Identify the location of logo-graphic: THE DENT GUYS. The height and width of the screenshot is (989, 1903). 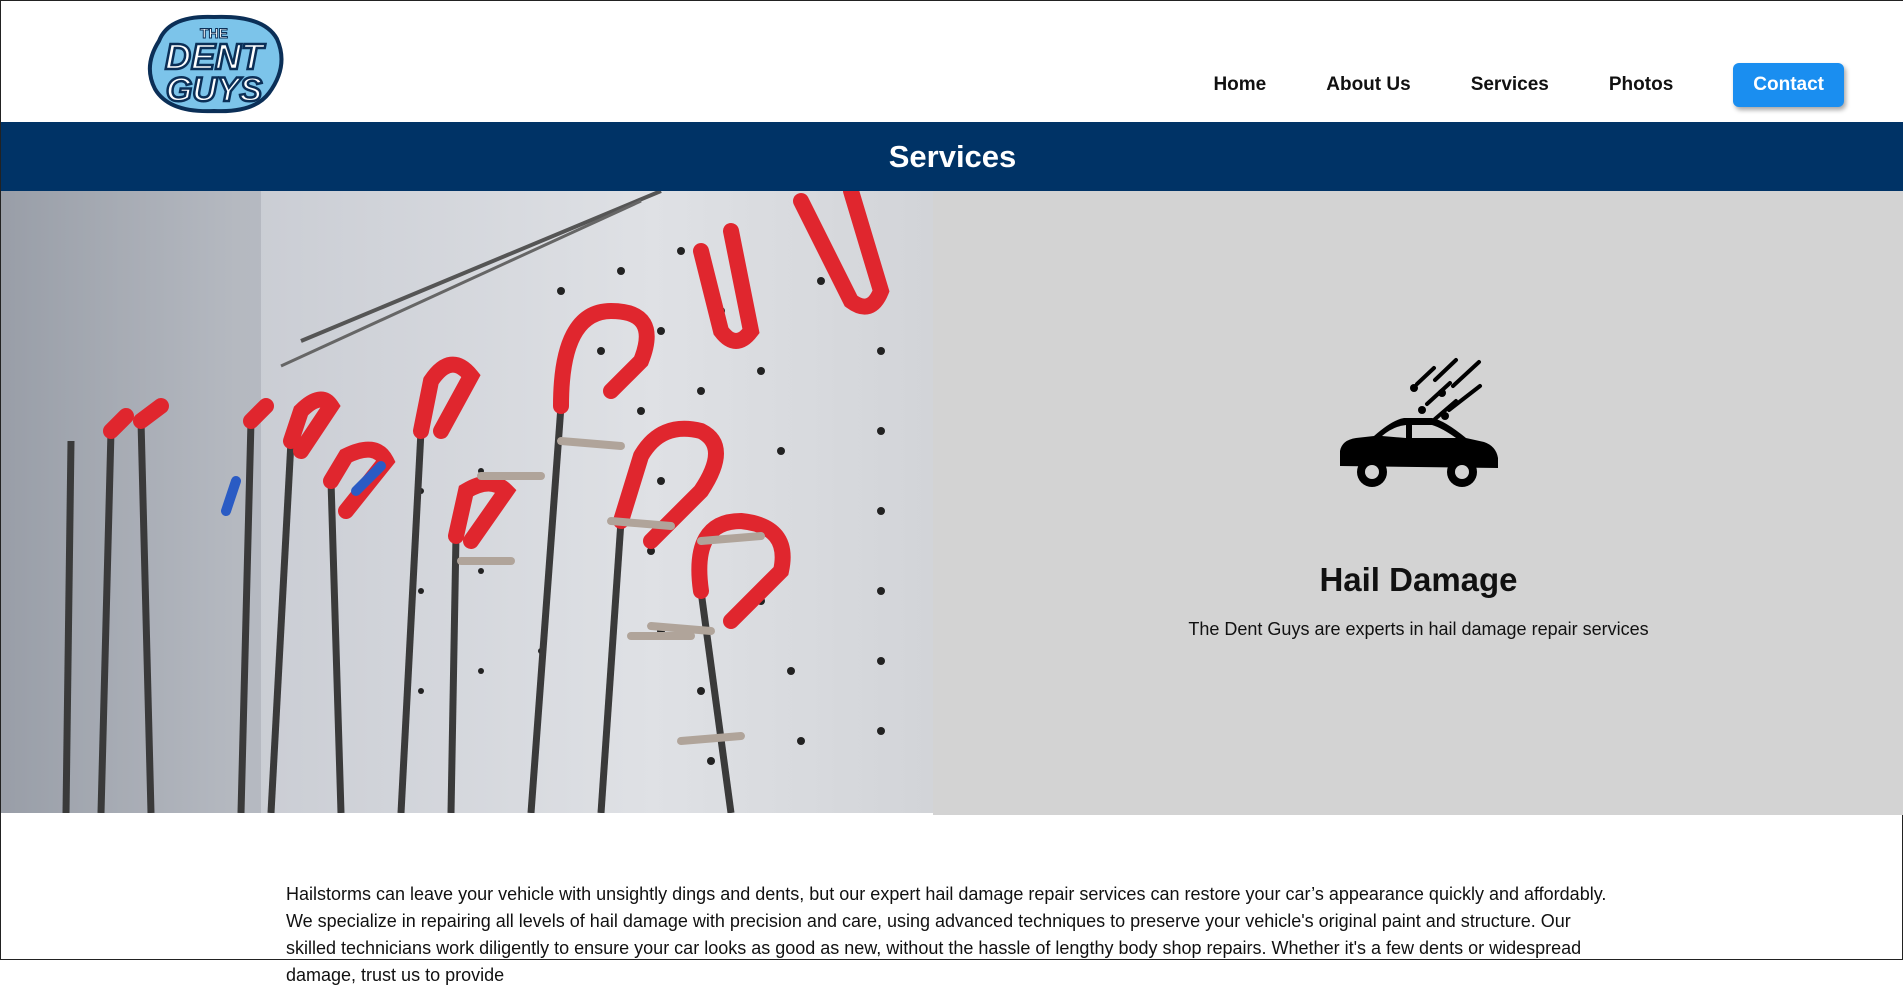
(215, 64).